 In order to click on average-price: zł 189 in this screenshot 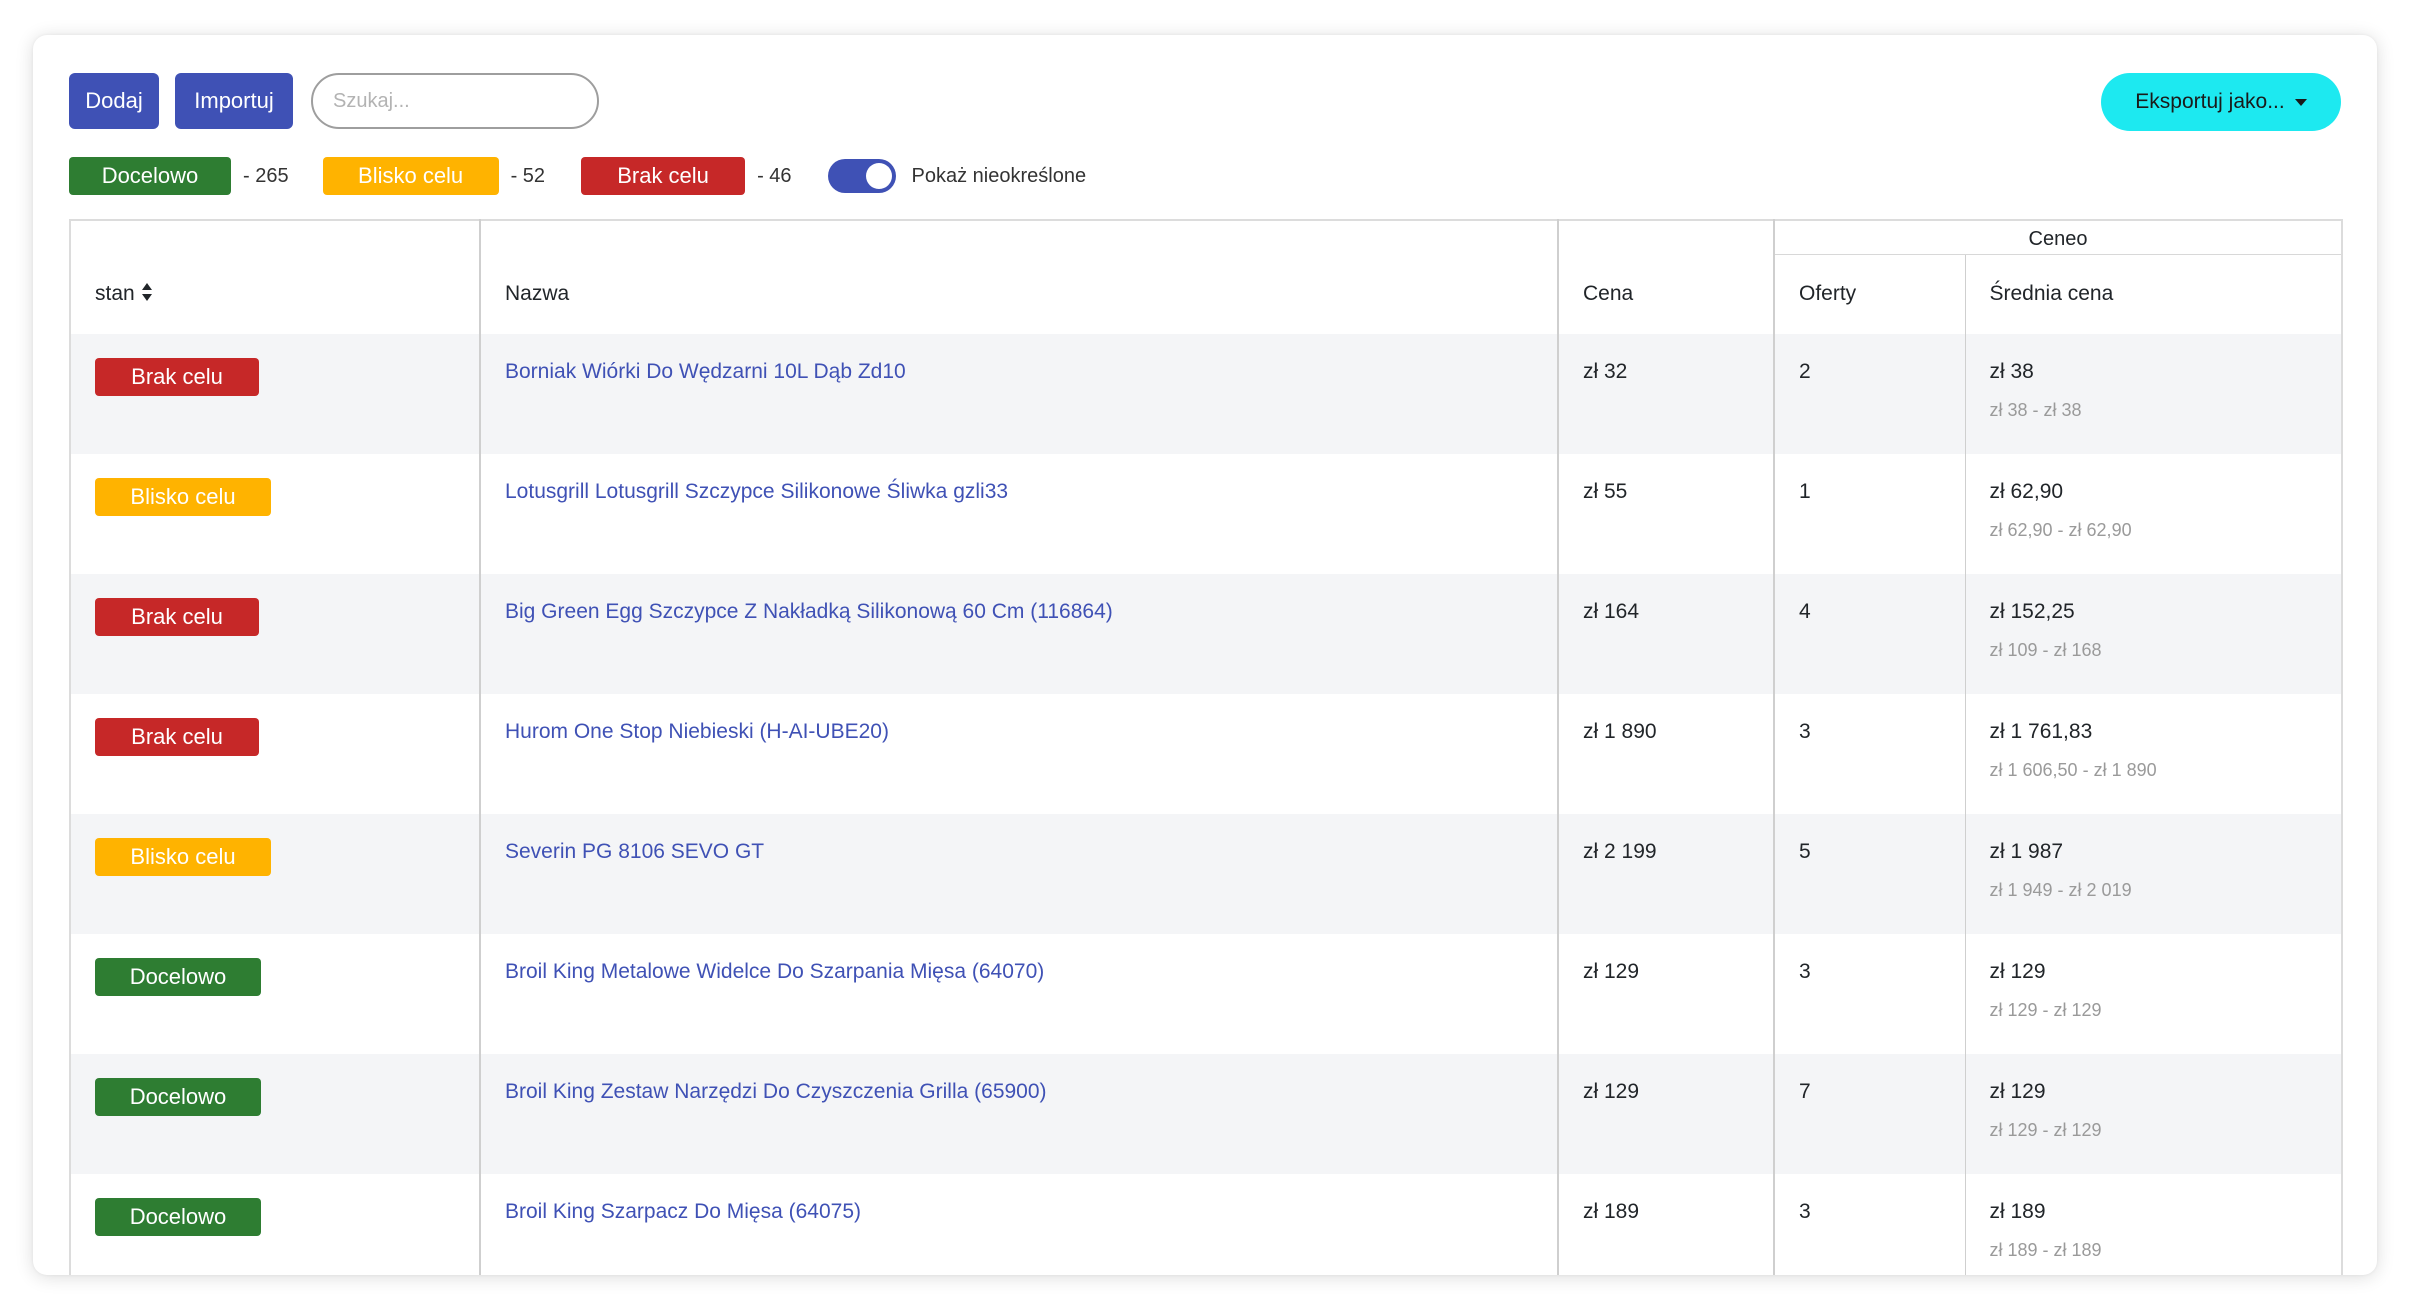, I will do `click(2017, 1211)`.